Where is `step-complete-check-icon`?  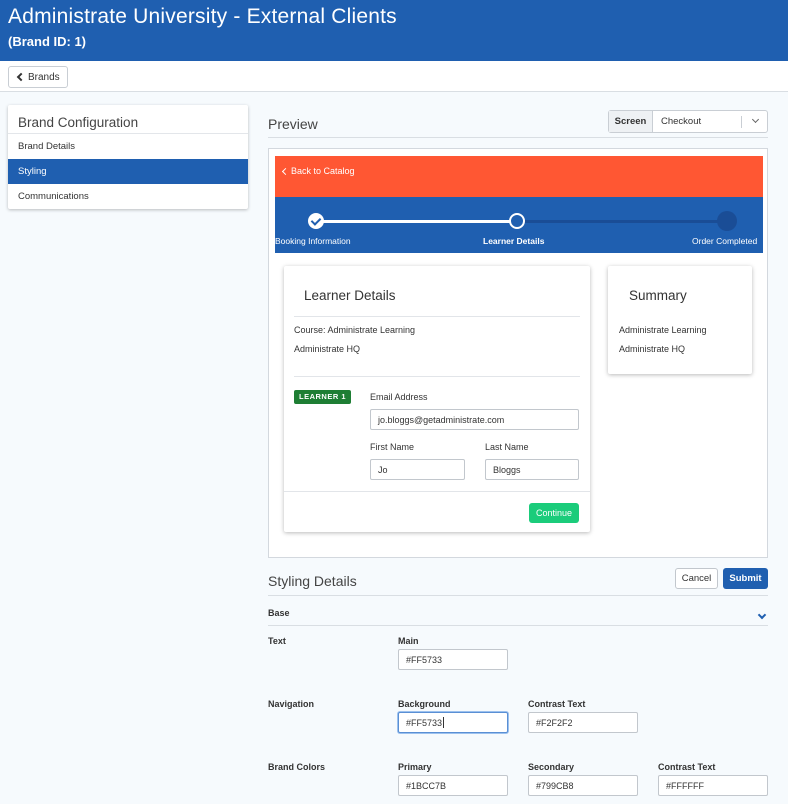 step-complete-check-icon is located at coordinates (316, 221).